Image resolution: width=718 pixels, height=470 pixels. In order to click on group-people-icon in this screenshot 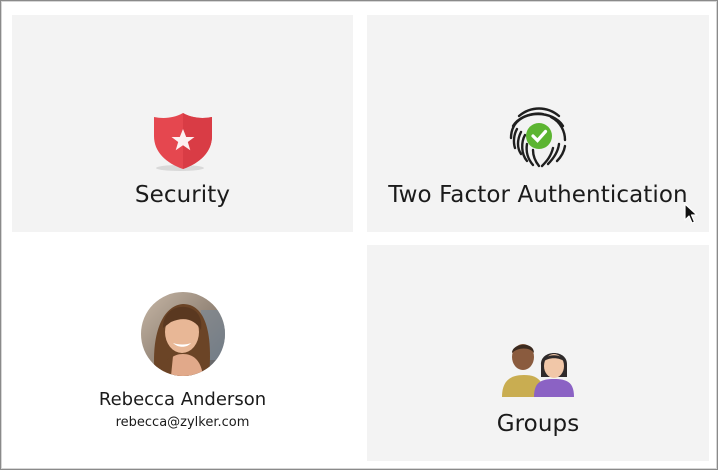, I will do `click(538, 369)`.